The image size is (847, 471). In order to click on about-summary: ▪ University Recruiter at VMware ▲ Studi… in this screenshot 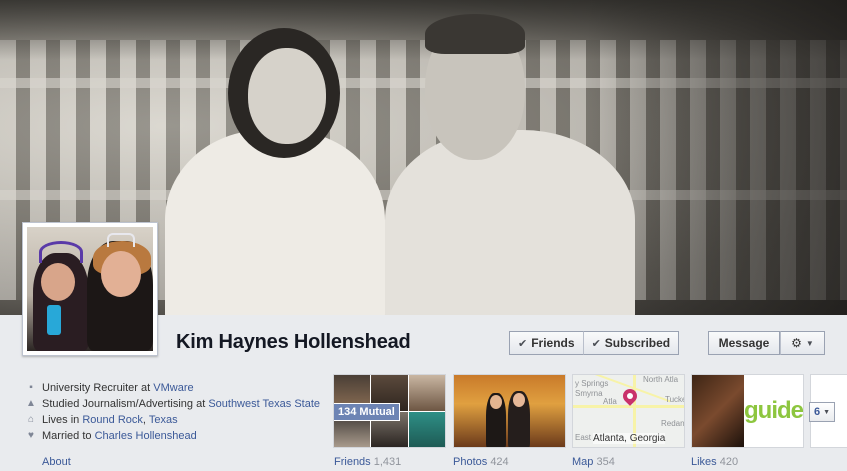, I will do `click(176, 412)`.